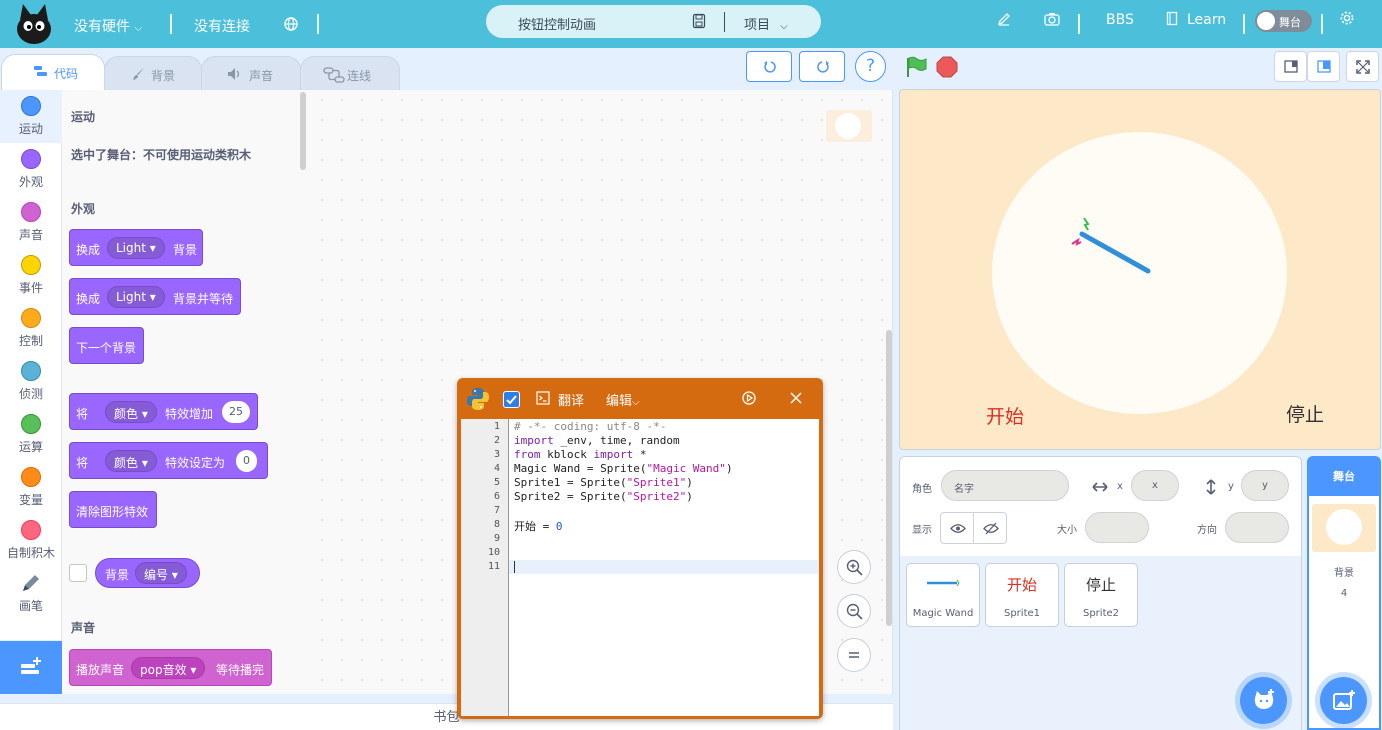 Image resolution: width=1382 pixels, height=730 pixels. What do you see at coordinates (83, 209) in the screenshot?
I see `looks-heading: 外观` at bounding box center [83, 209].